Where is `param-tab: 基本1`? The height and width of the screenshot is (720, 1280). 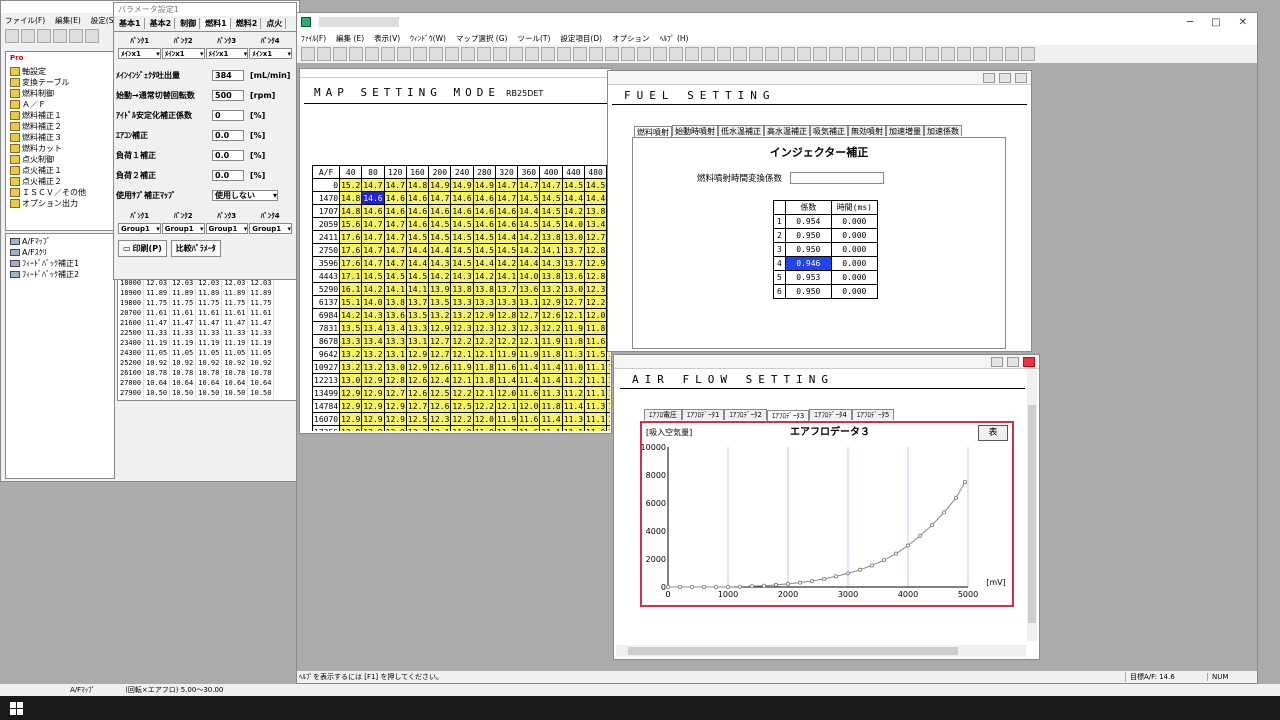
param-tab: 基本1 is located at coordinates (130, 23).